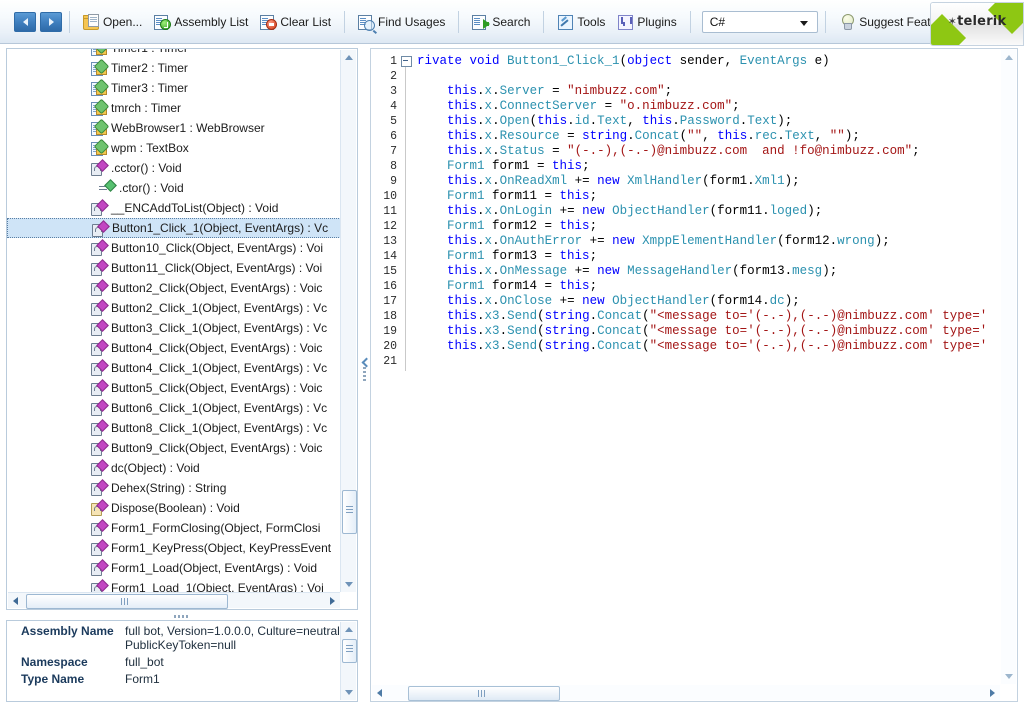  What do you see at coordinates (174, 53) in the screenshot?
I see `tree-item: Timer1 : Timer` at bounding box center [174, 53].